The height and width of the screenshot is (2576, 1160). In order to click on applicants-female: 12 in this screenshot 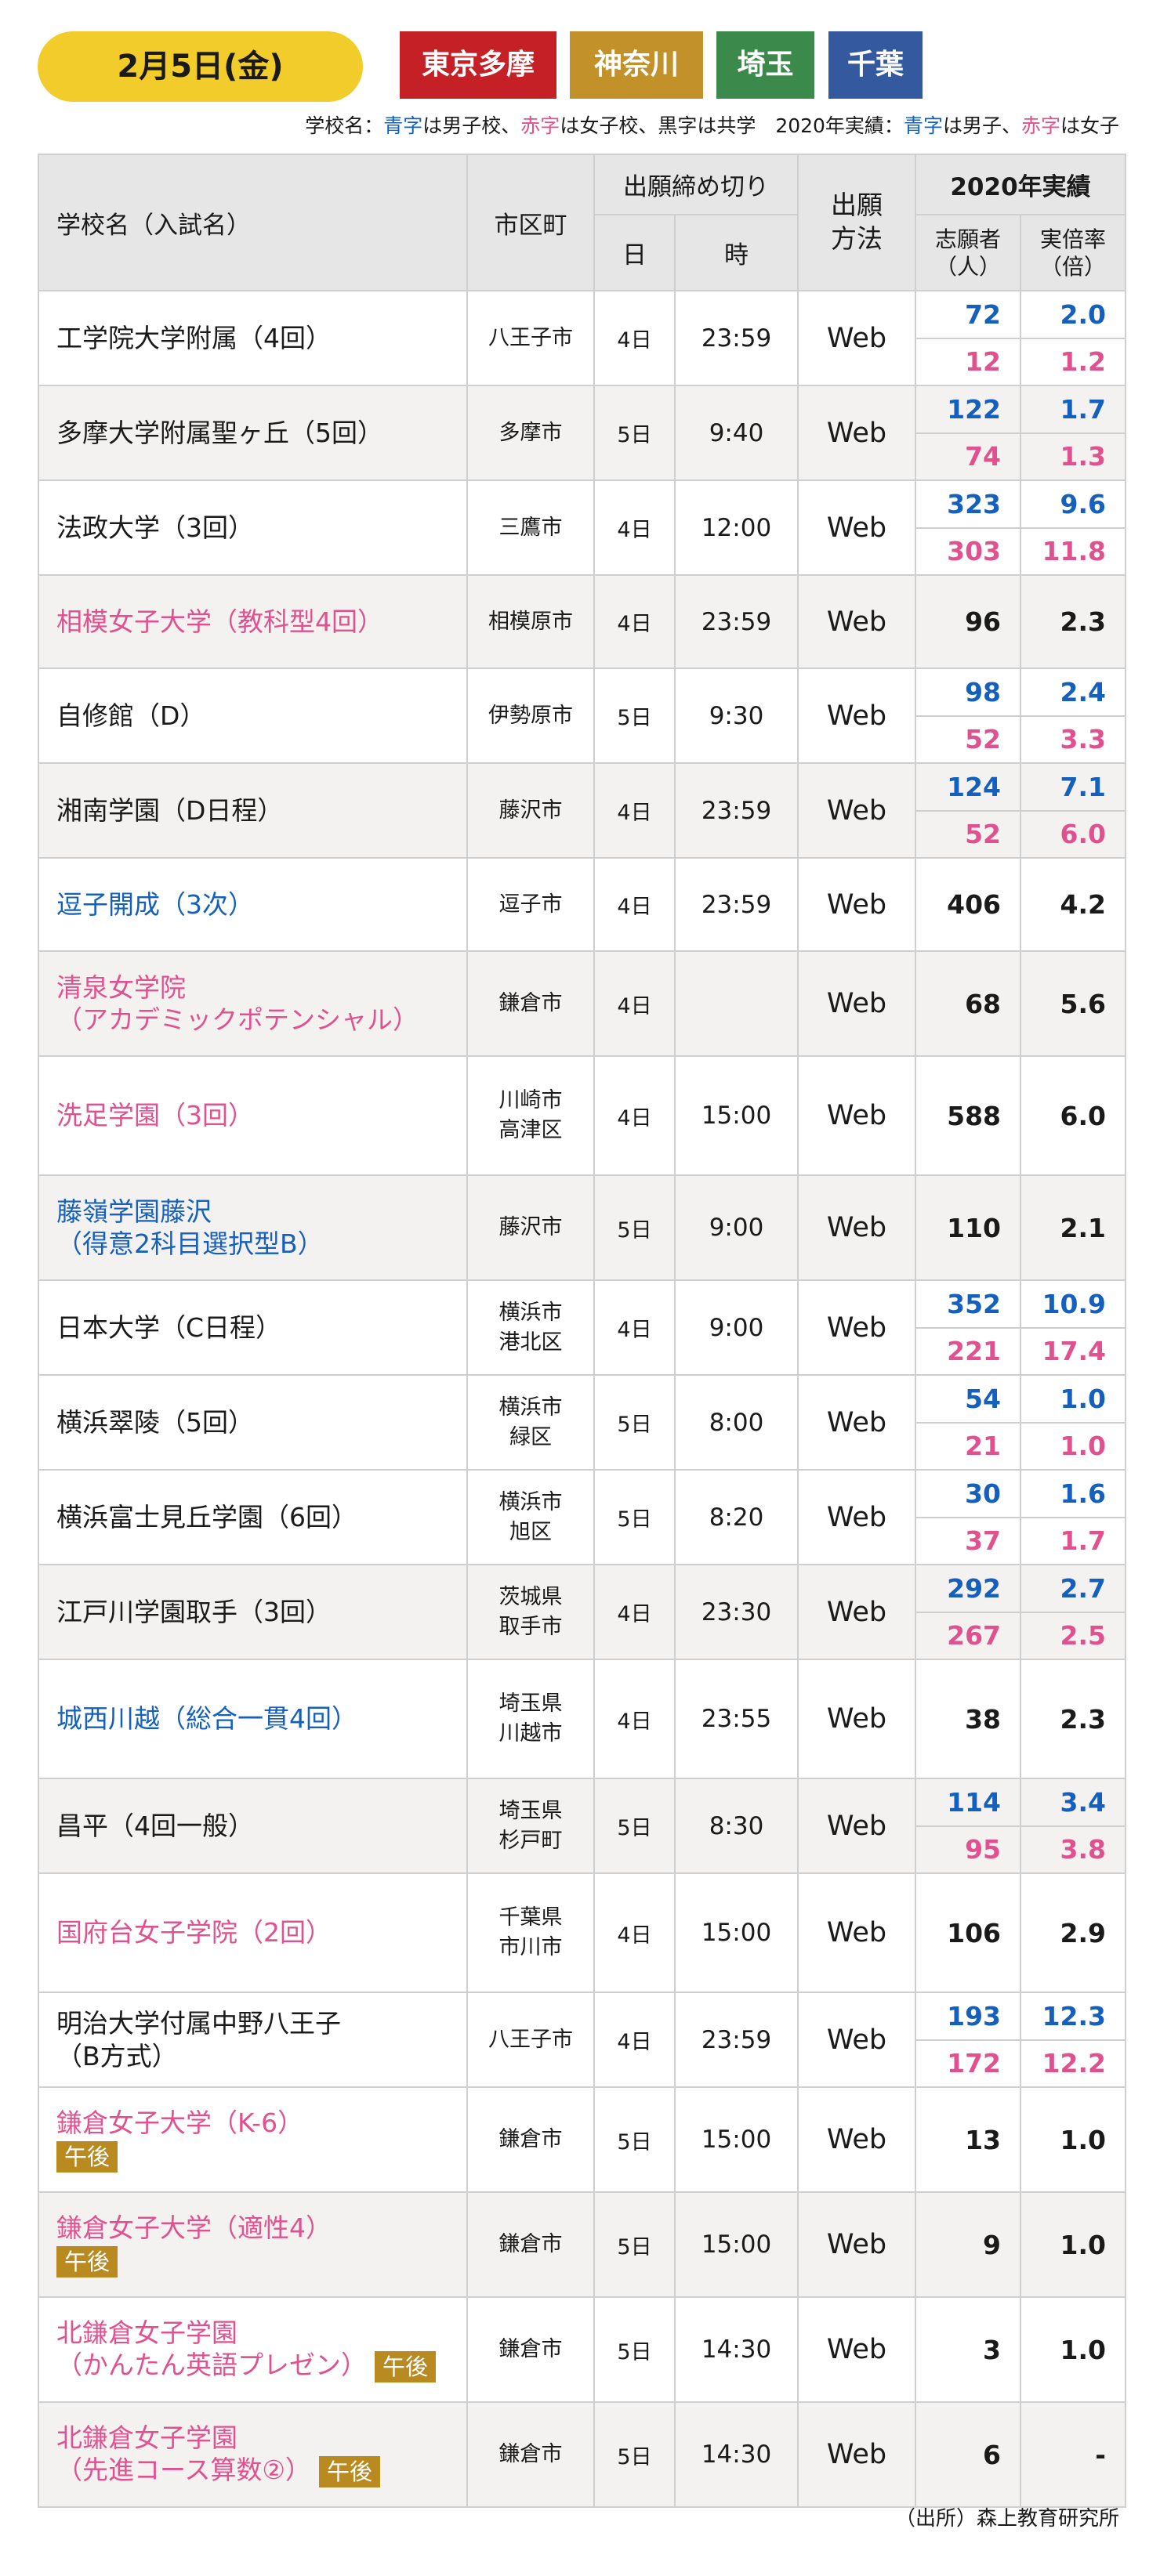, I will do `click(983, 362)`.